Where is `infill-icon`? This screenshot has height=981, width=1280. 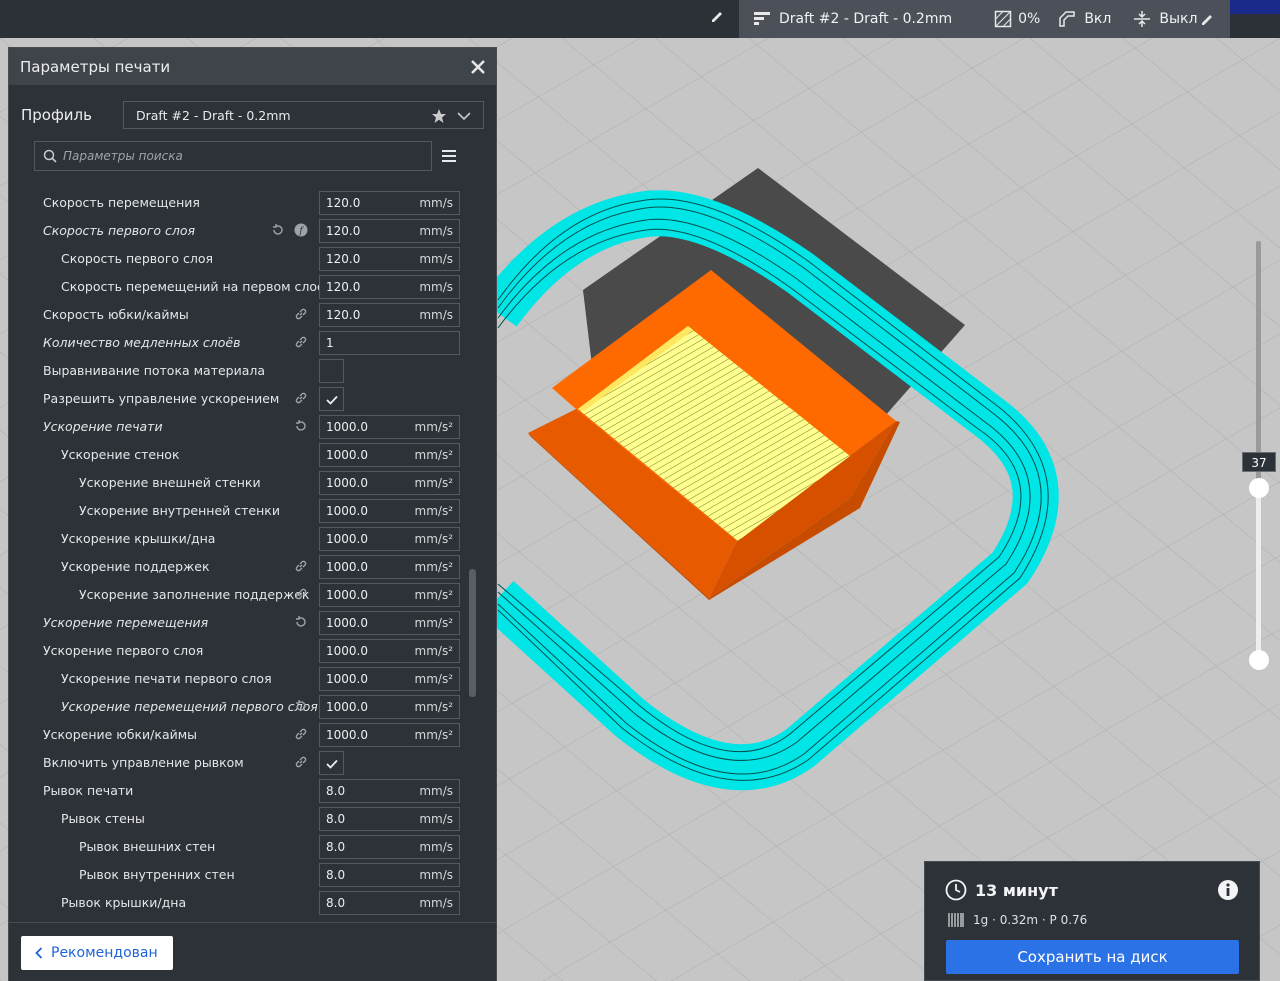
infill-icon is located at coordinates (1003, 19).